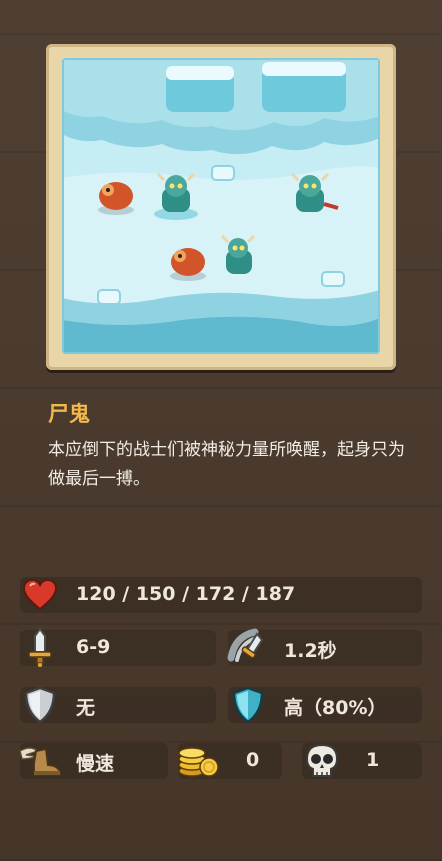 The width and height of the screenshot is (442, 861). Describe the element at coordinates (69, 414) in the screenshot. I see `unit-name: 尸鬼` at that location.